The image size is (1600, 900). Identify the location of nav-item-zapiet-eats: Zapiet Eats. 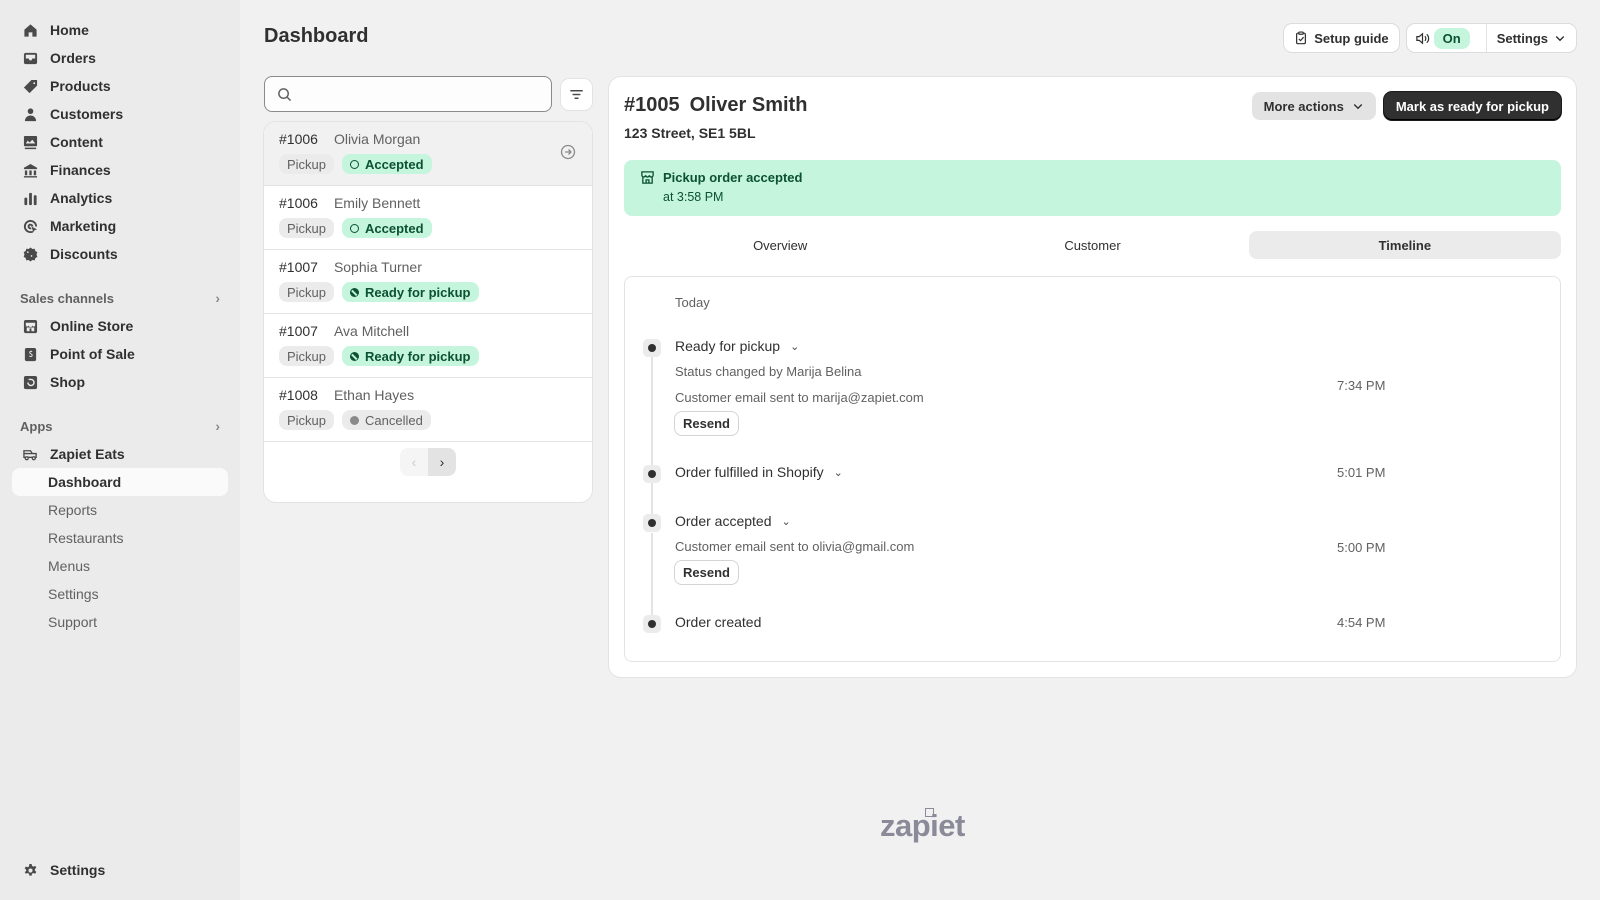
(120, 454).